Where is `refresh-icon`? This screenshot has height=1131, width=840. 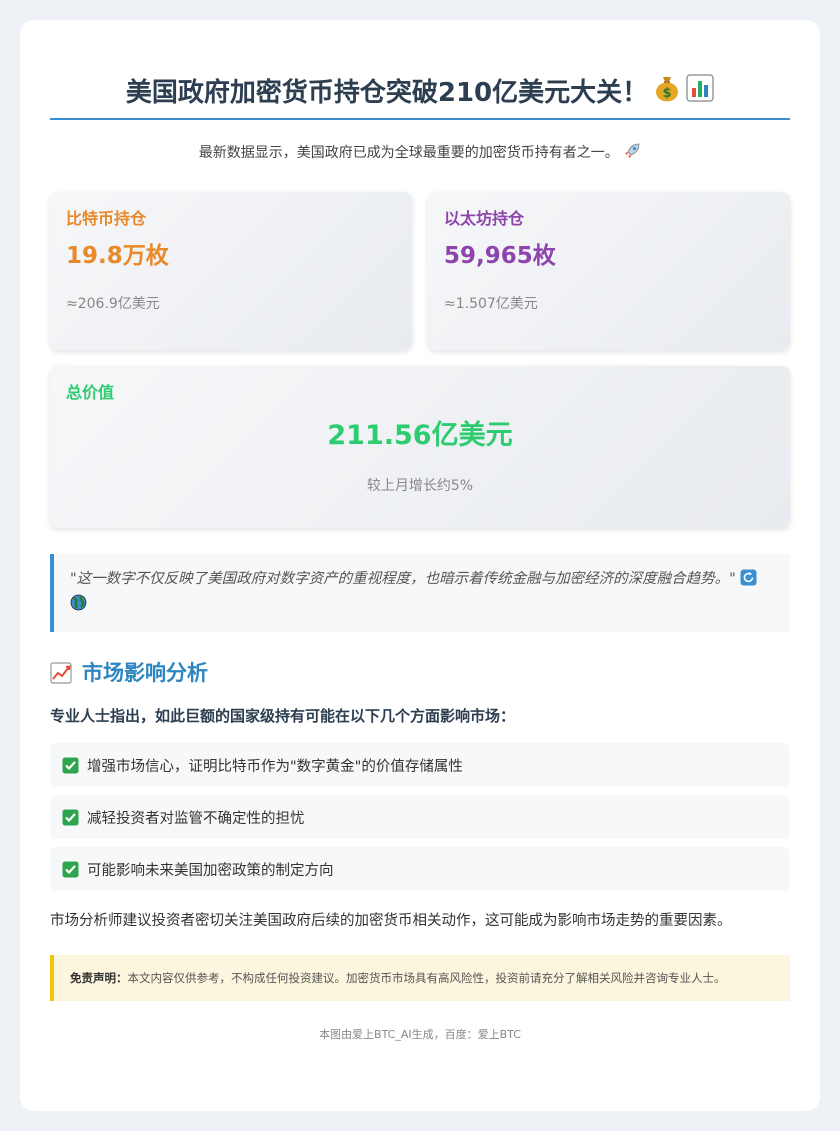 refresh-icon is located at coordinates (748, 581).